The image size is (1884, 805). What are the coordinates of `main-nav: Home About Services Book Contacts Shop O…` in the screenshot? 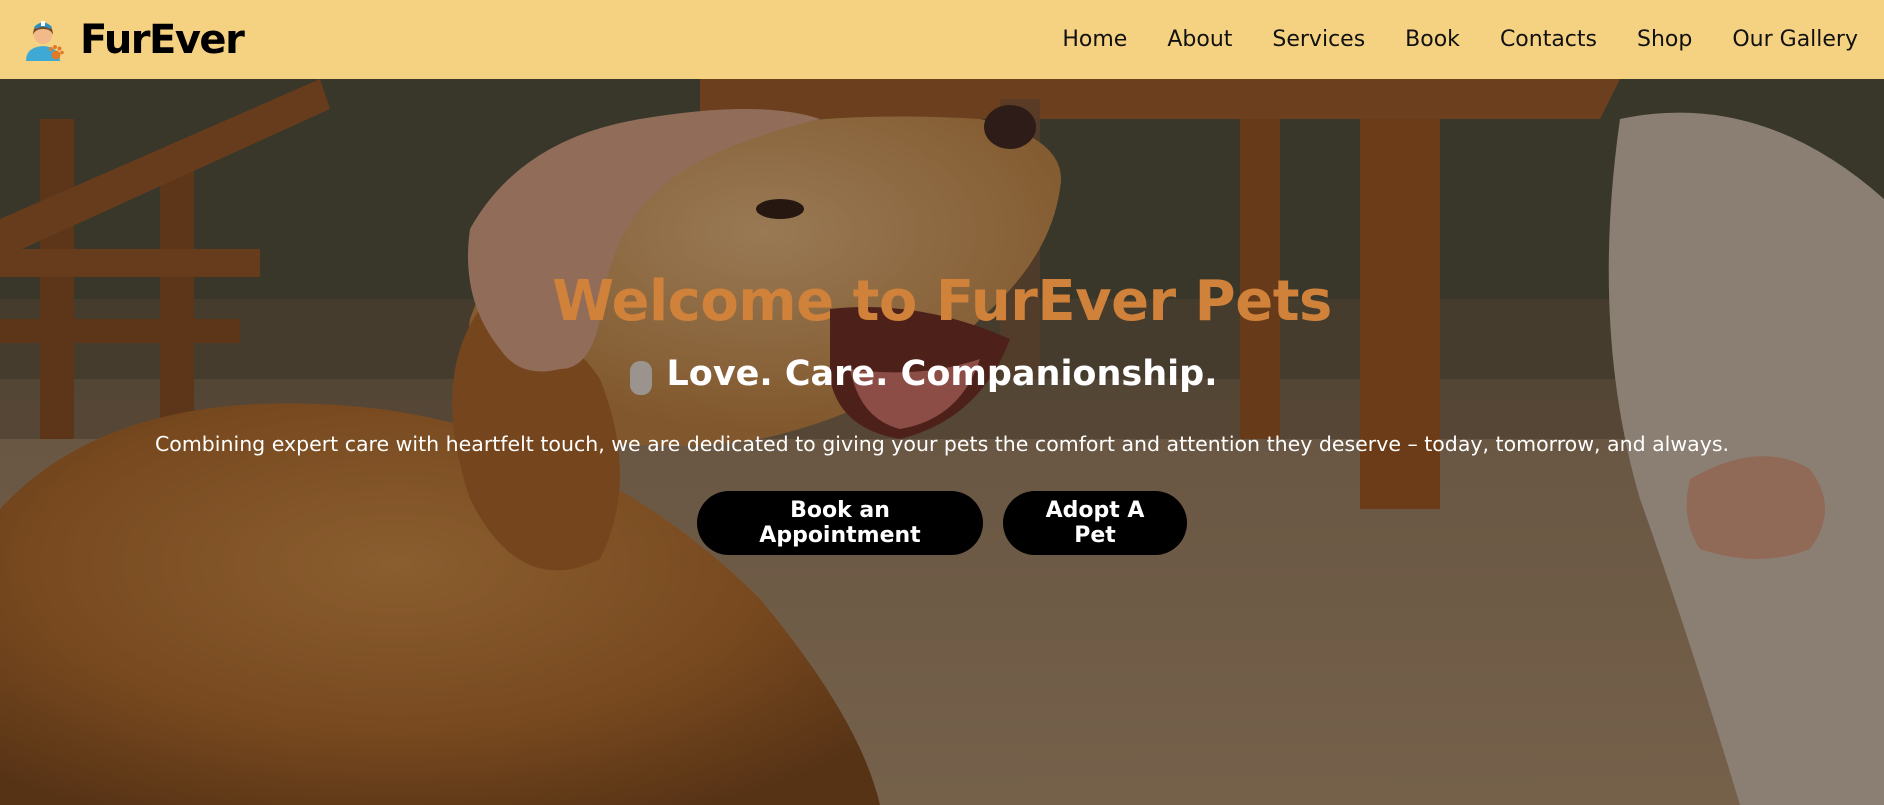 It's located at (1460, 39).